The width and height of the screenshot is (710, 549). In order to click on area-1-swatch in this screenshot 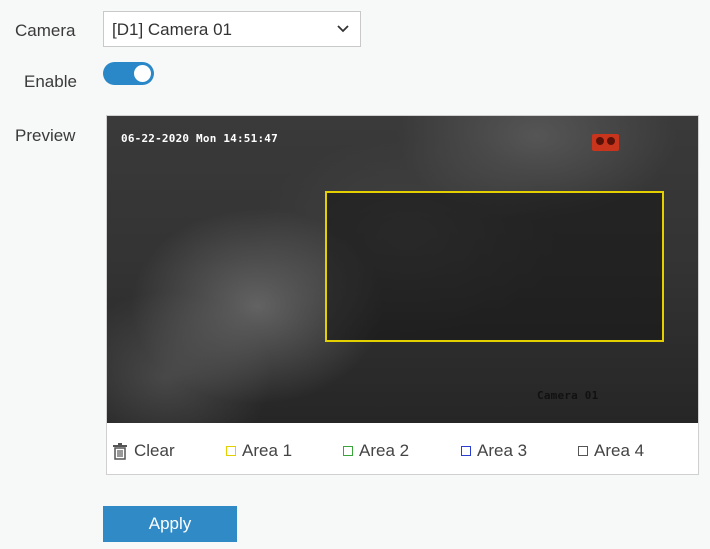, I will do `click(231, 451)`.